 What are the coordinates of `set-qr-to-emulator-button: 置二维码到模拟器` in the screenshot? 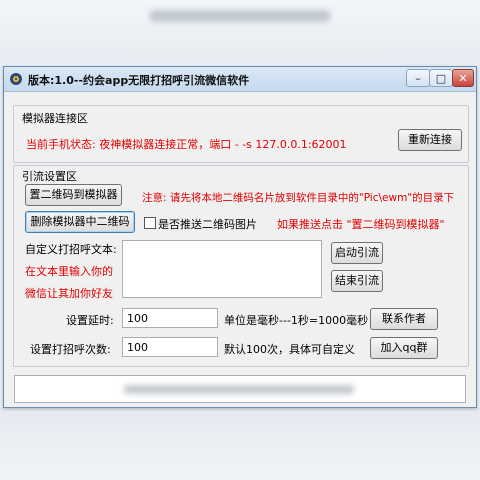 It's located at (73, 195).